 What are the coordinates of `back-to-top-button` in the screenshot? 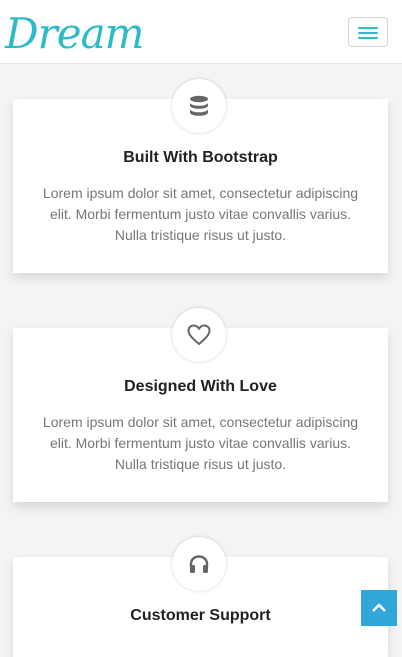 It's located at (379, 608).